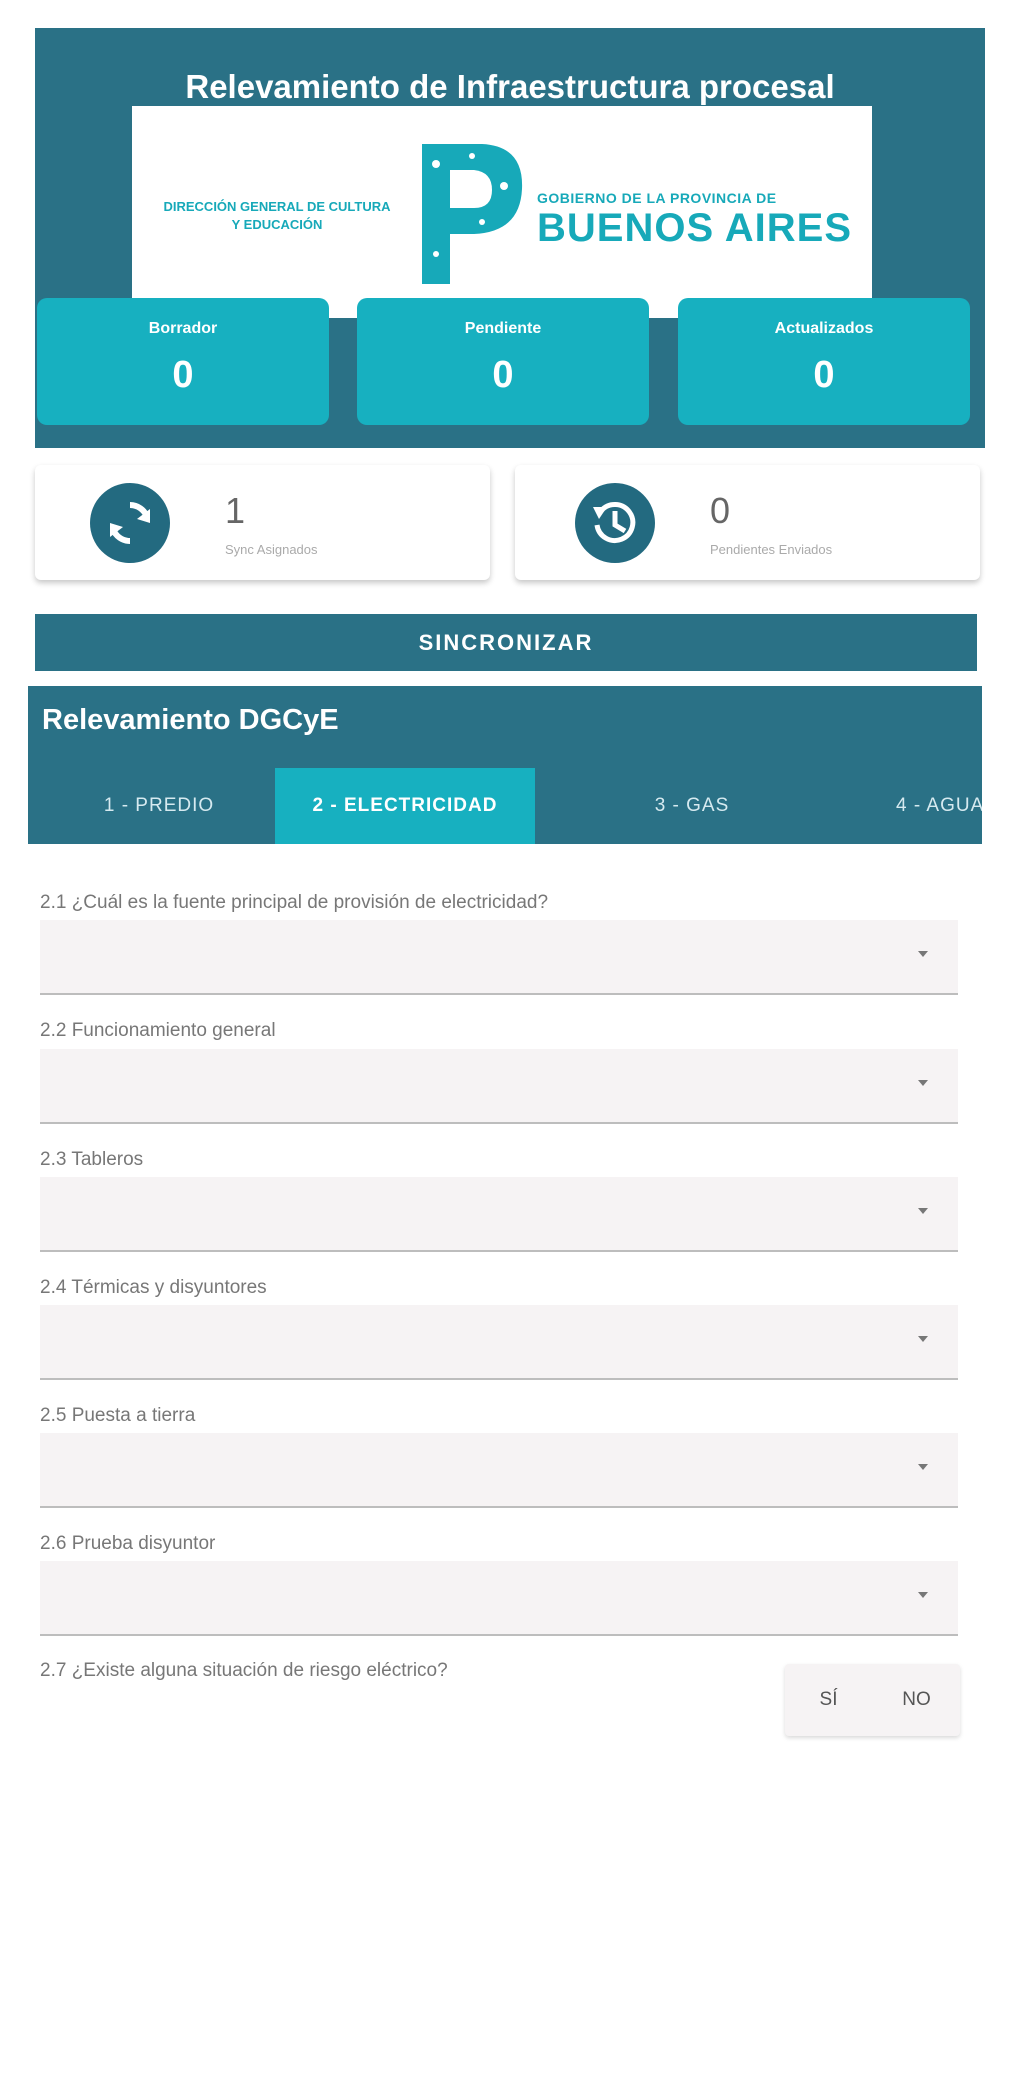 The image size is (1020, 2082). I want to click on tab-electricidad: 2 - ELECTRICIDAD, so click(405, 806).